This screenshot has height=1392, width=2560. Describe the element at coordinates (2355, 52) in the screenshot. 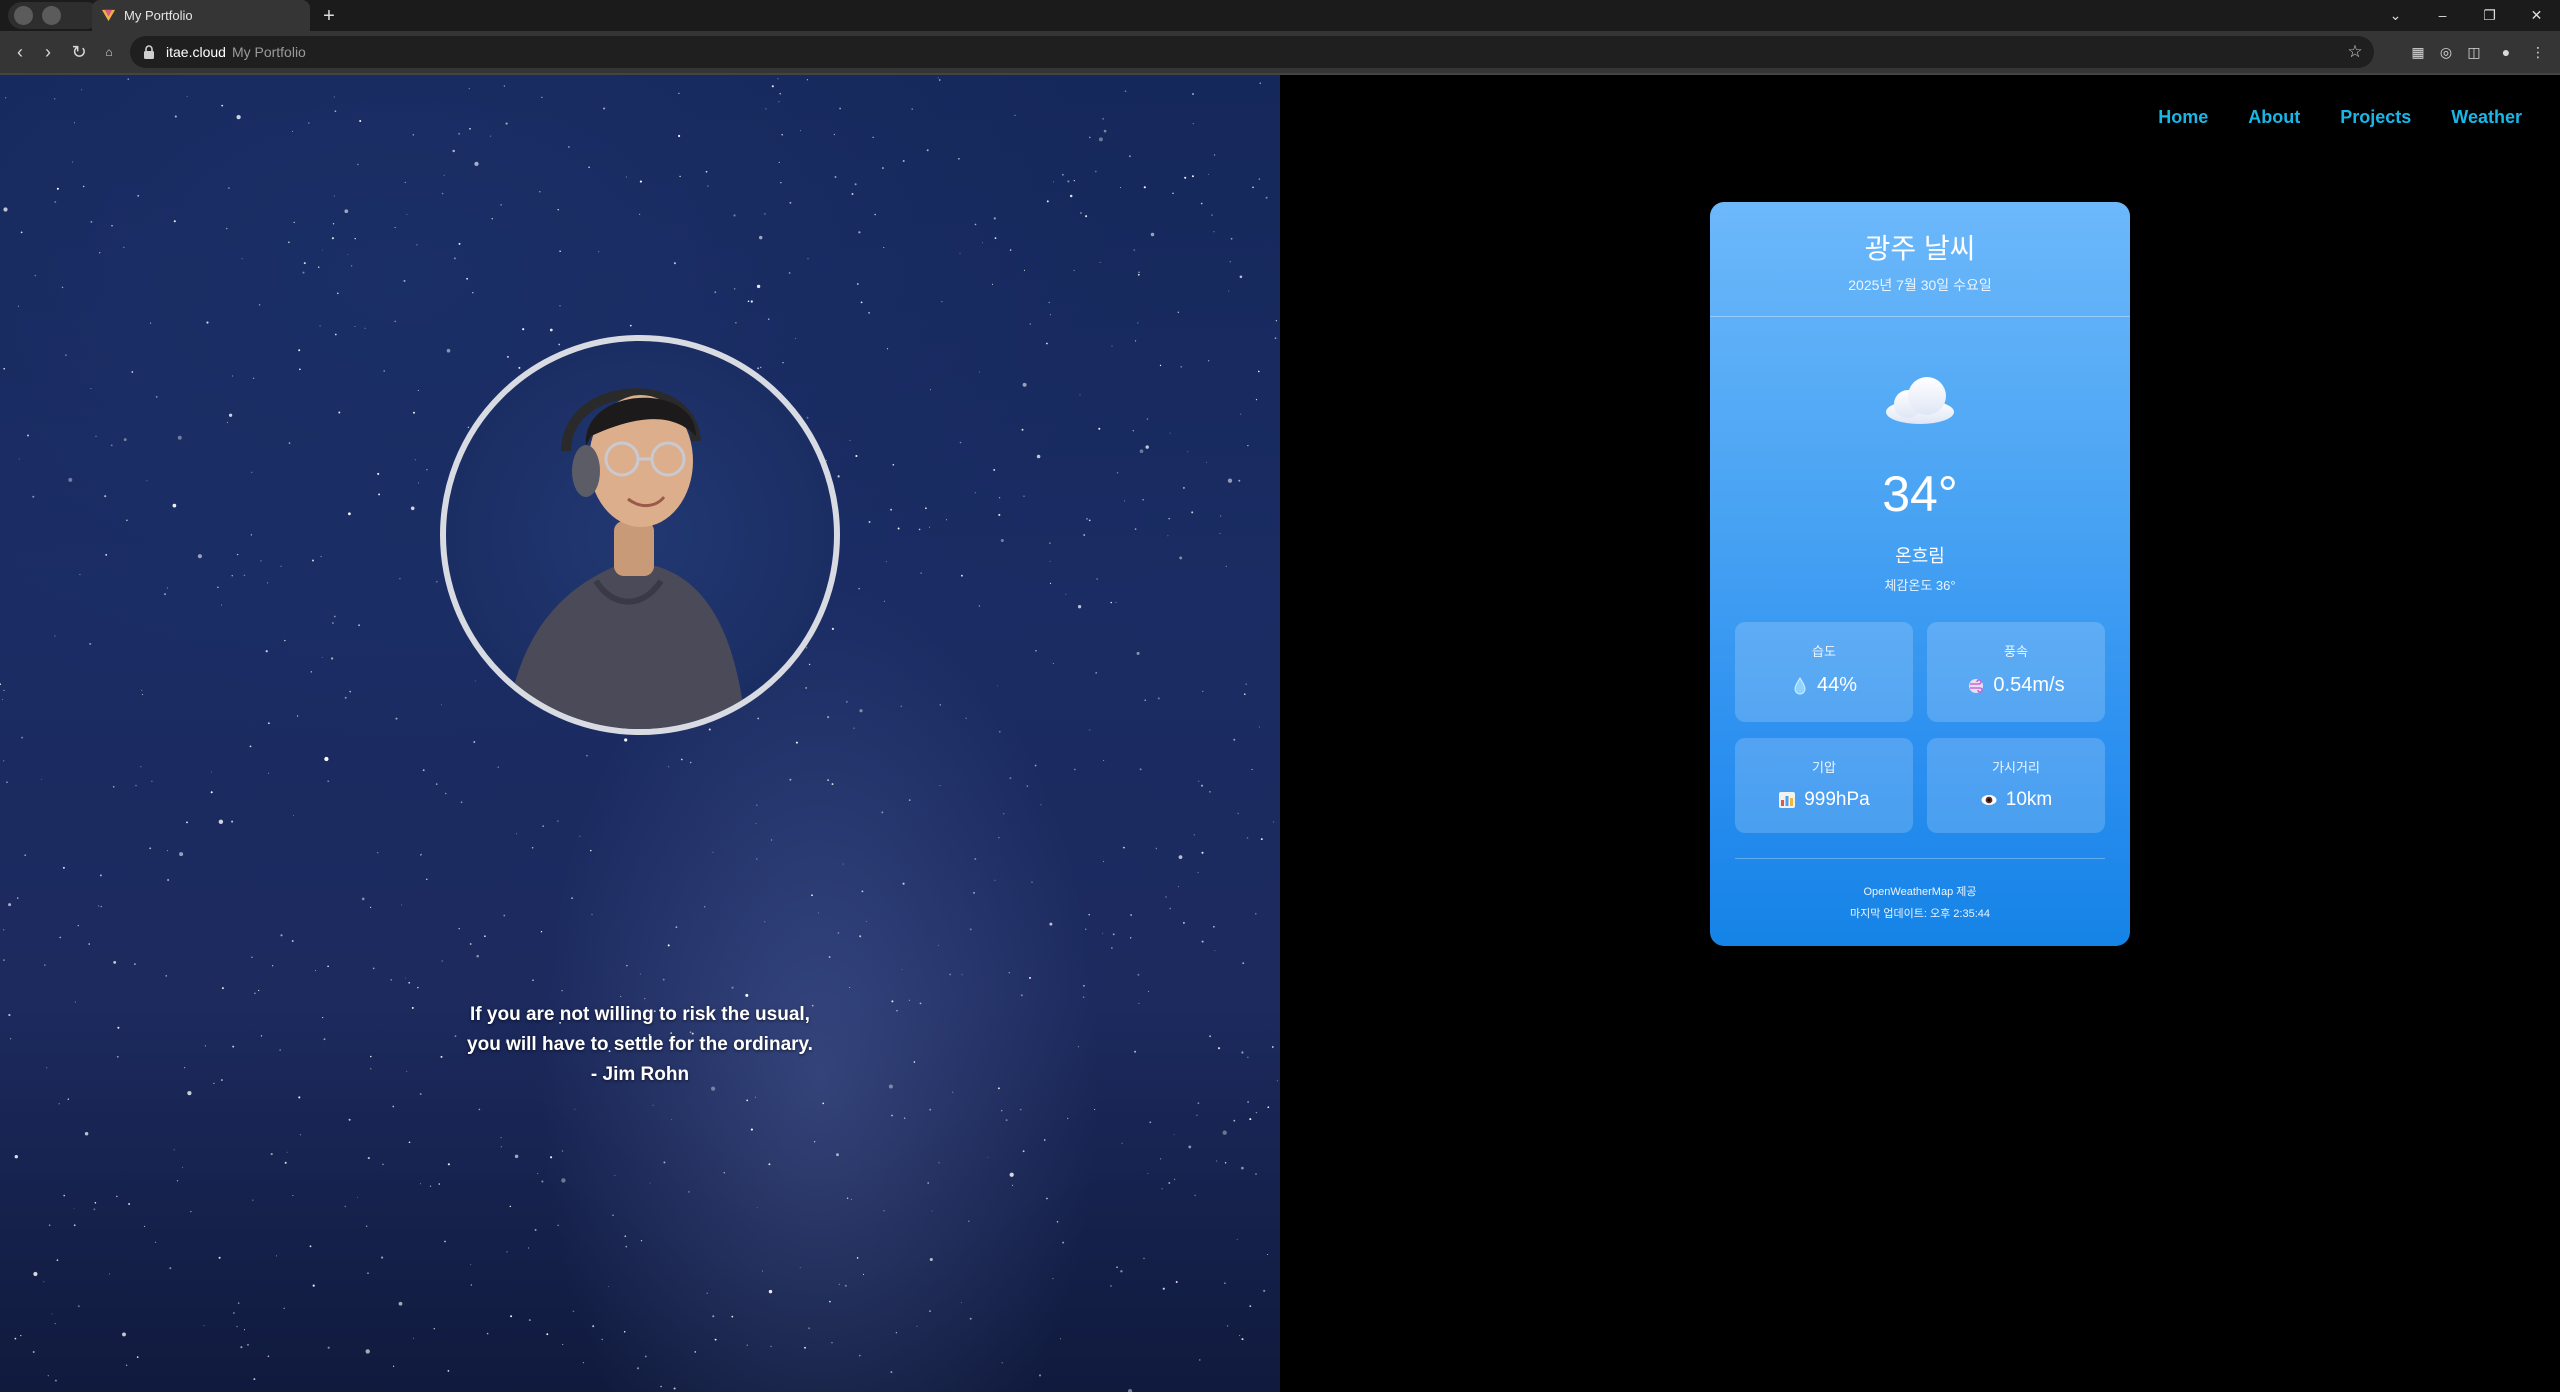

I see `bookmark-star-icon: ☆` at that location.